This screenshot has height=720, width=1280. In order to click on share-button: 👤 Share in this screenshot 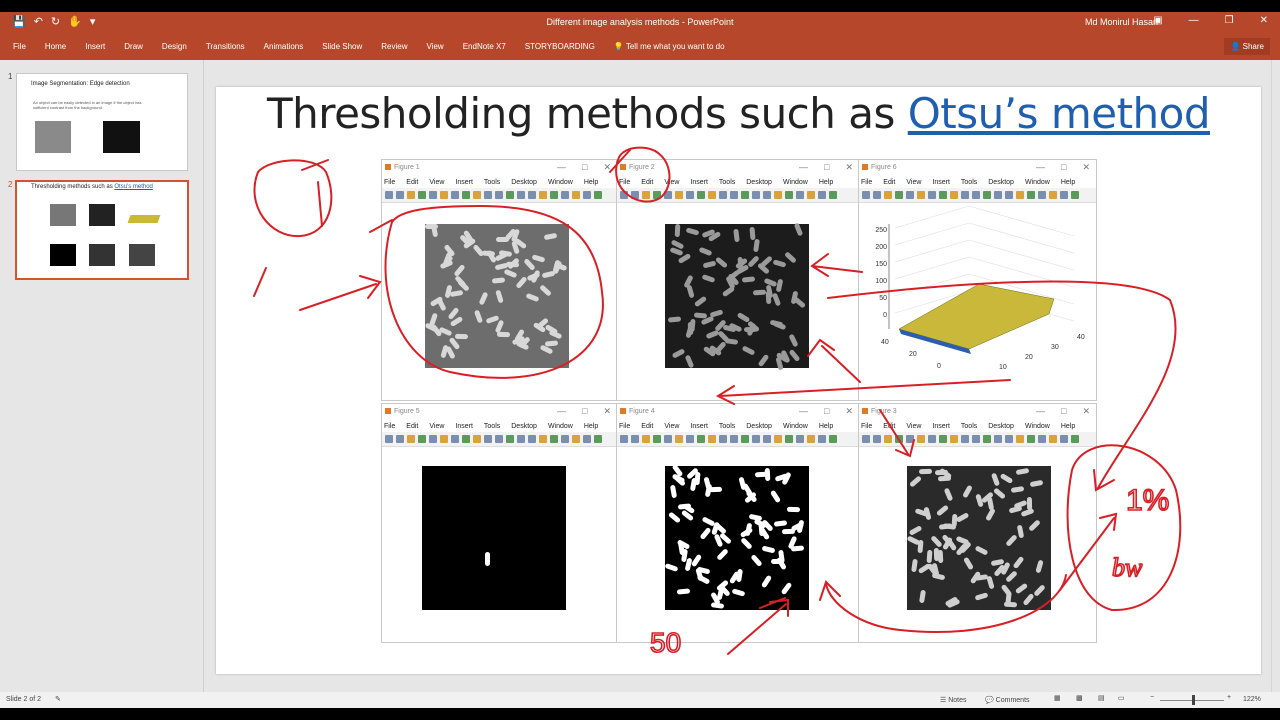, I will do `click(1247, 46)`.